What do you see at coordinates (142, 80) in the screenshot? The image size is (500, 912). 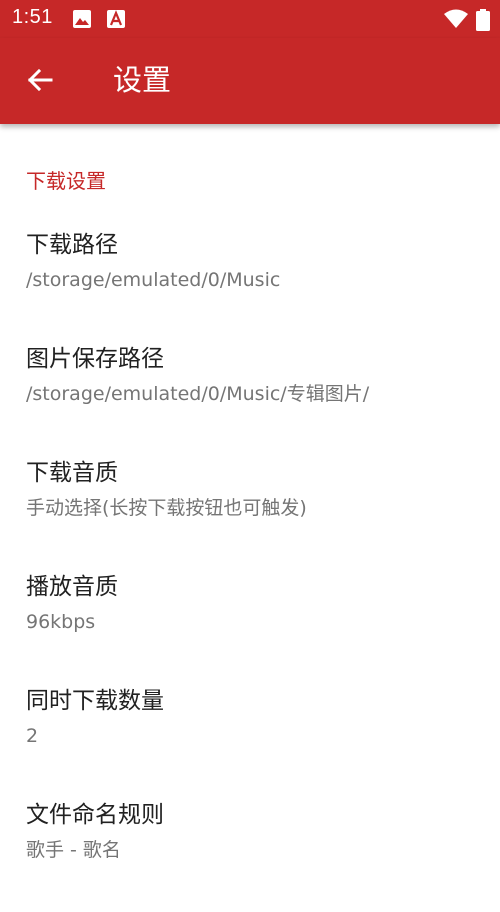 I see `page-title: 设置` at bounding box center [142, 80].